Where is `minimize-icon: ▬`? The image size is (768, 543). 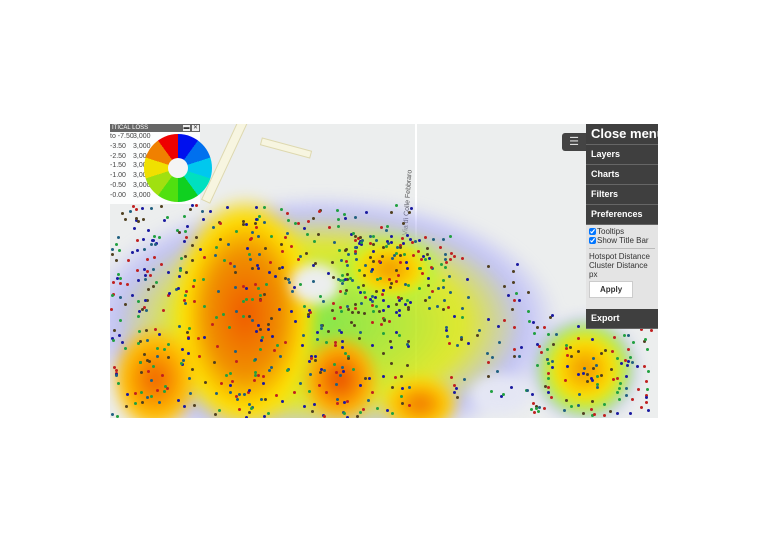
minimize-icon: ▬ is located at coordinates (186, 128).